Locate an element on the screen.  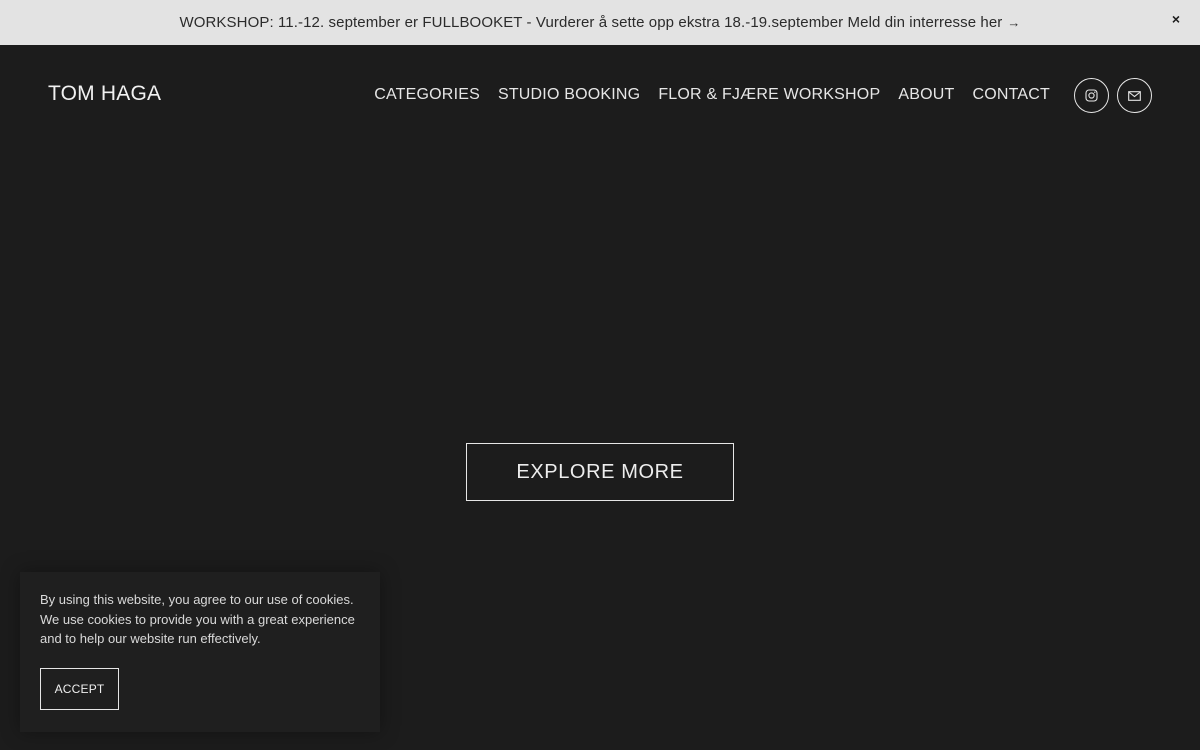
site-logo: TOM HAGA is located at coordinates (104, 94).